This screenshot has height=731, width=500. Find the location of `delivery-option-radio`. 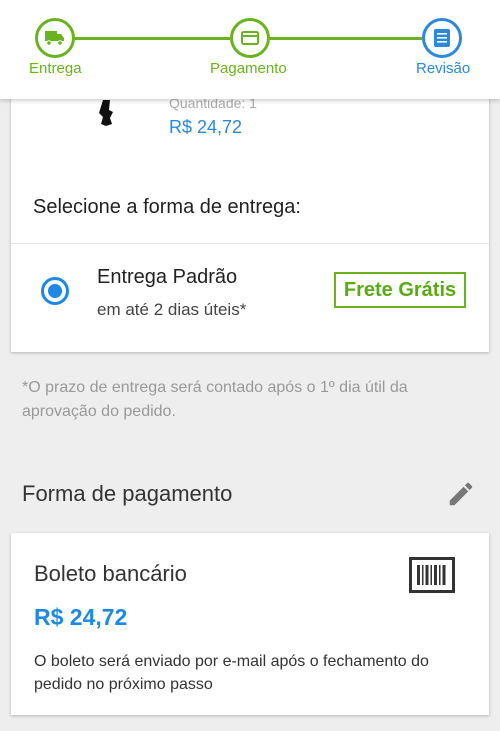

delivery-option-radio is located at coordinates (55, 291).